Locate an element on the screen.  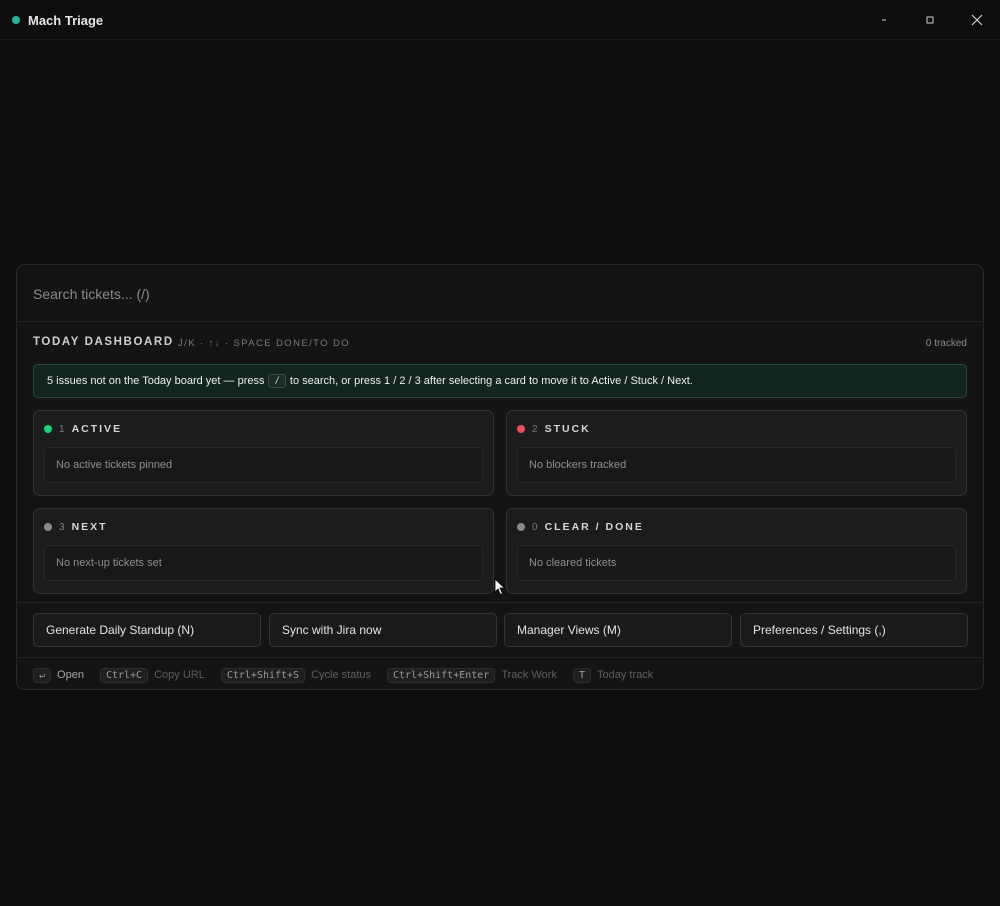
lane-title: NEXT is located at coordinates (89, 527).